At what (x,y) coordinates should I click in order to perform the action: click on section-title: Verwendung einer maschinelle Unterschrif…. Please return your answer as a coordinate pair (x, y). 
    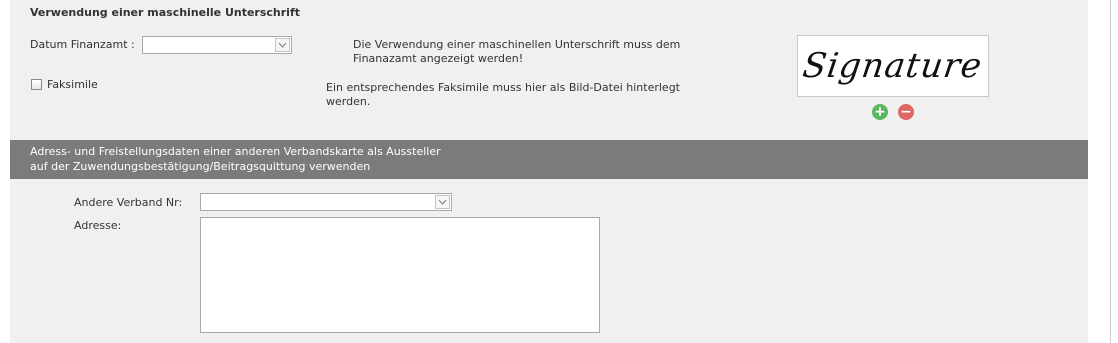
    Looking at the image, I should click on (165, 12).